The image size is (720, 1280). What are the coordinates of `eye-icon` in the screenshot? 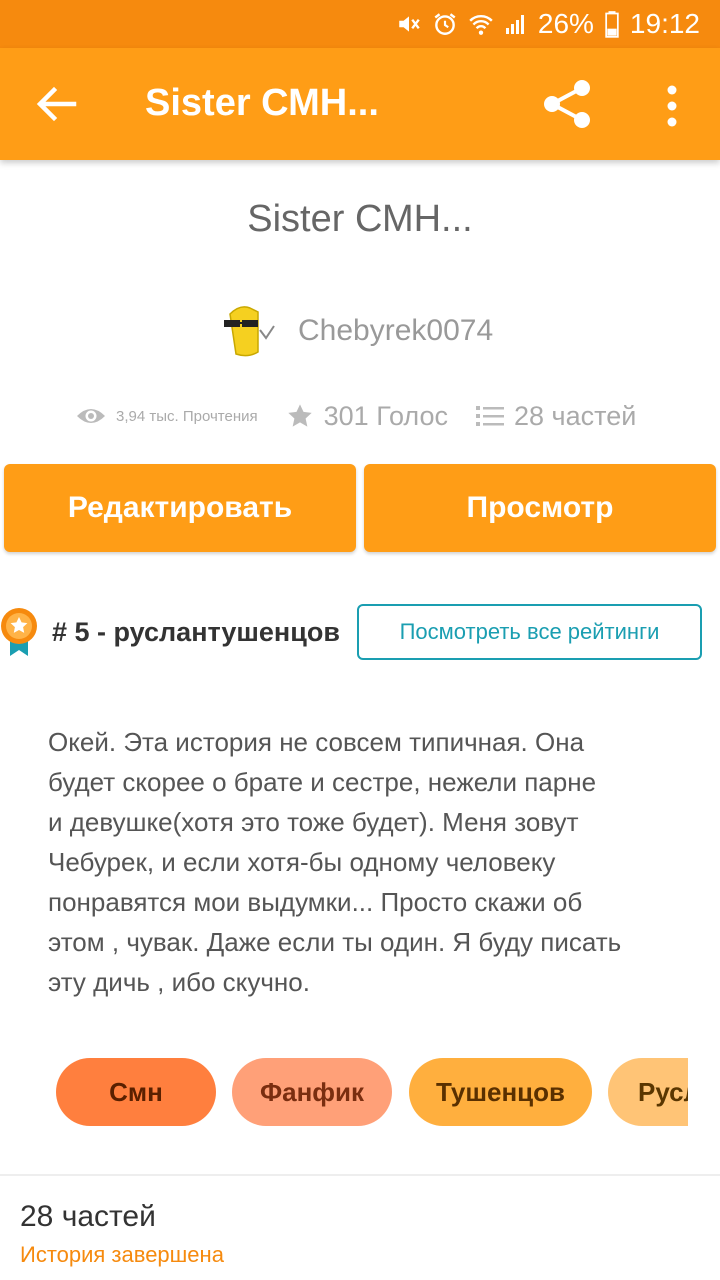 It's located at (91, 416).